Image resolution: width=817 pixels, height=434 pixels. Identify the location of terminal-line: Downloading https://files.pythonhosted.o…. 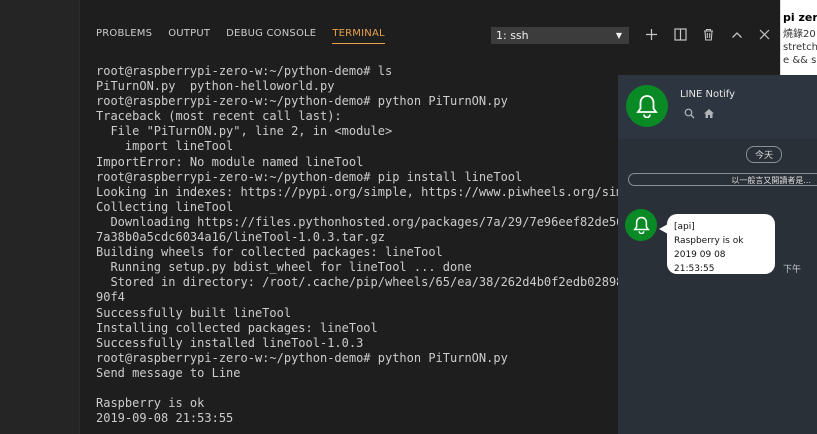
(385, 221).